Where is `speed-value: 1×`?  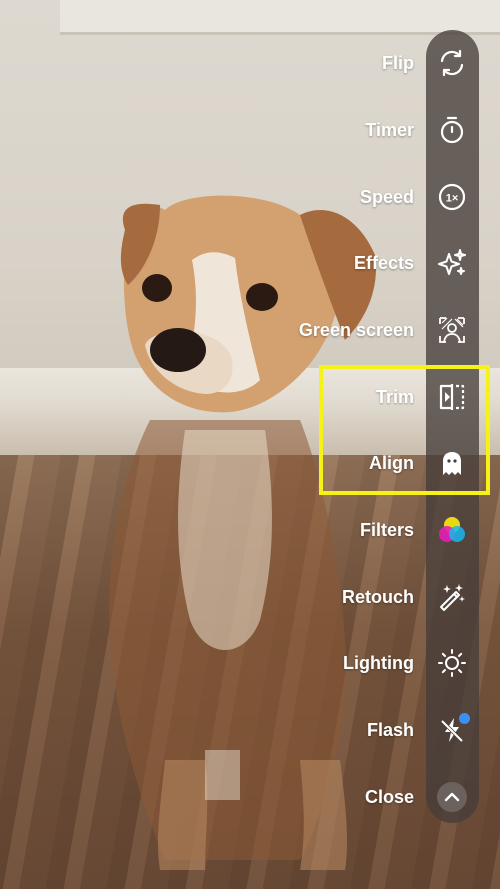
speed-value: 1× is located at coordinates (452, 199).